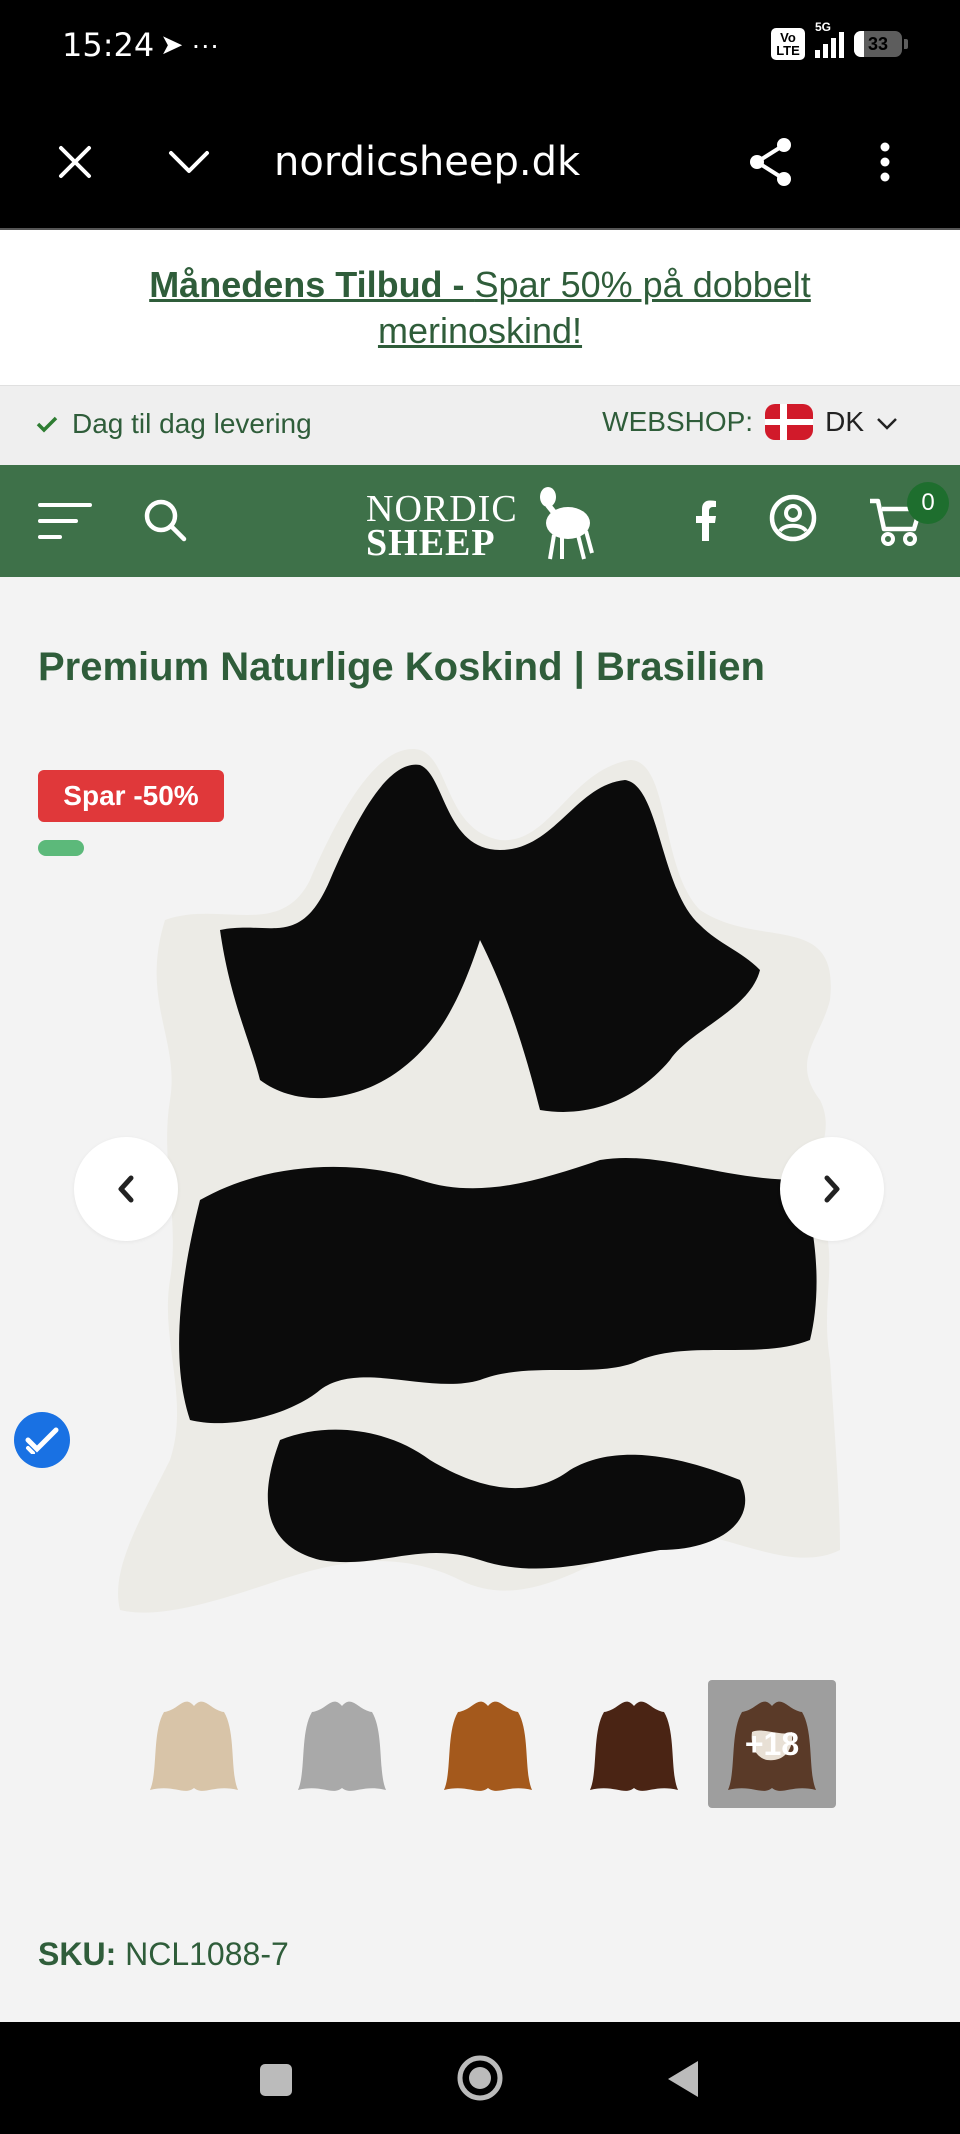  I want to click on check-icon, so click(47, 424).